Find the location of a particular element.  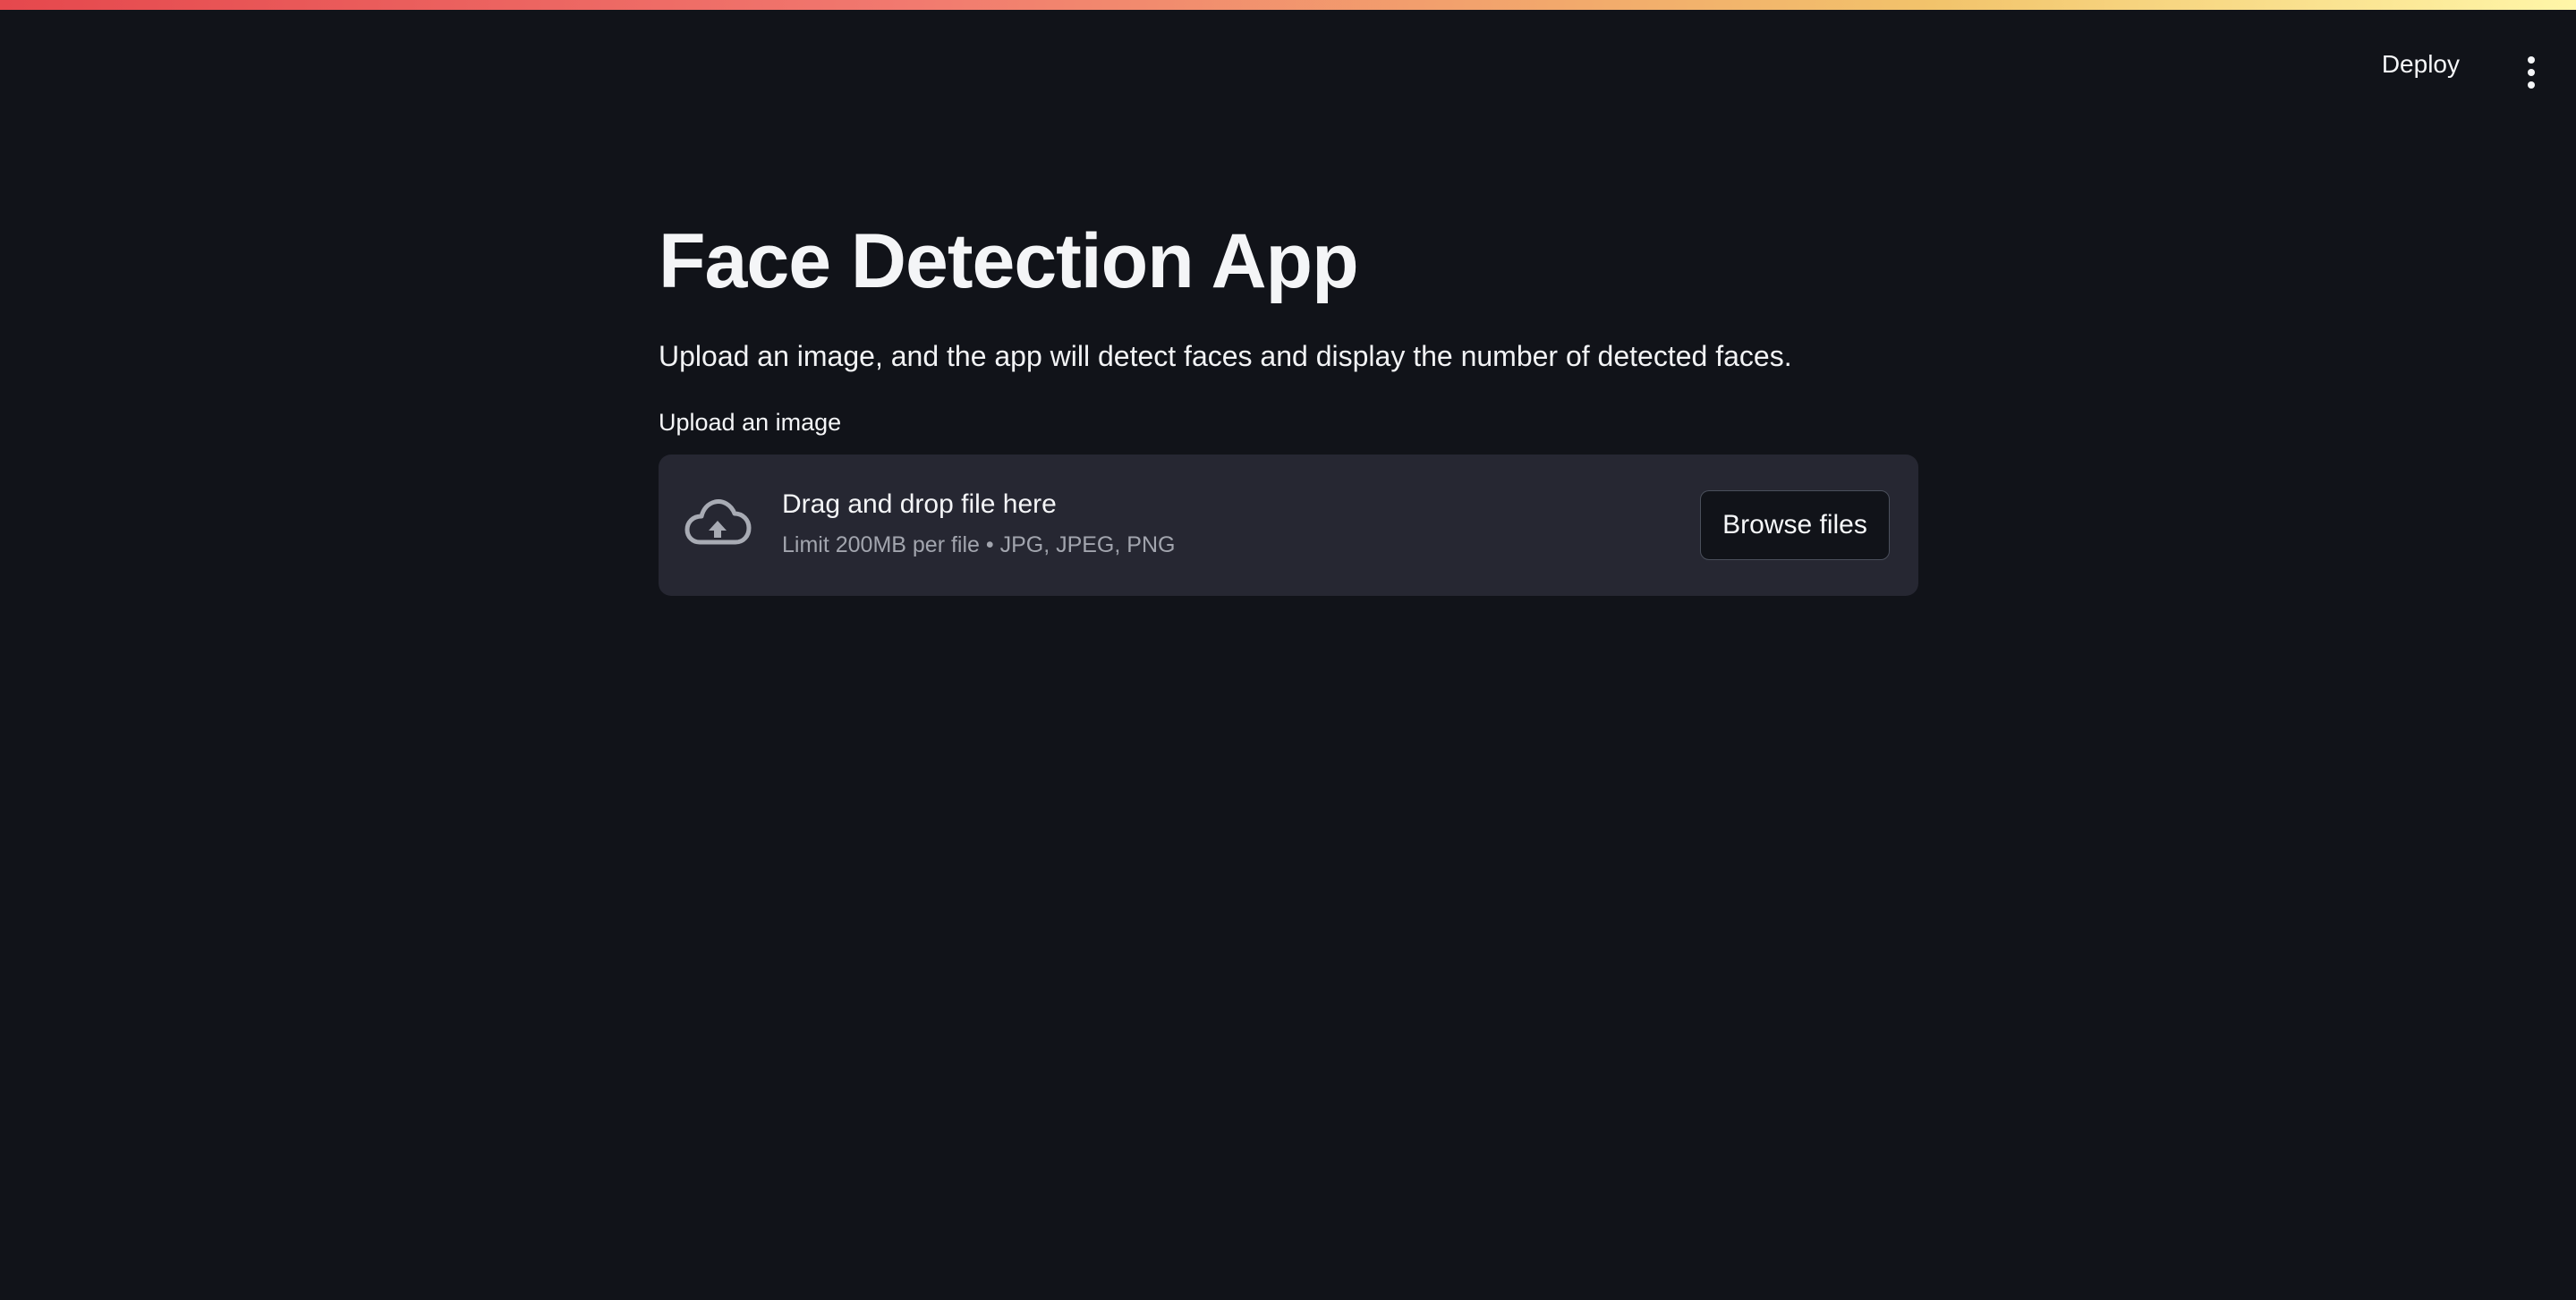

deploy-button: Deploy is located at coordinates (2421, 64).